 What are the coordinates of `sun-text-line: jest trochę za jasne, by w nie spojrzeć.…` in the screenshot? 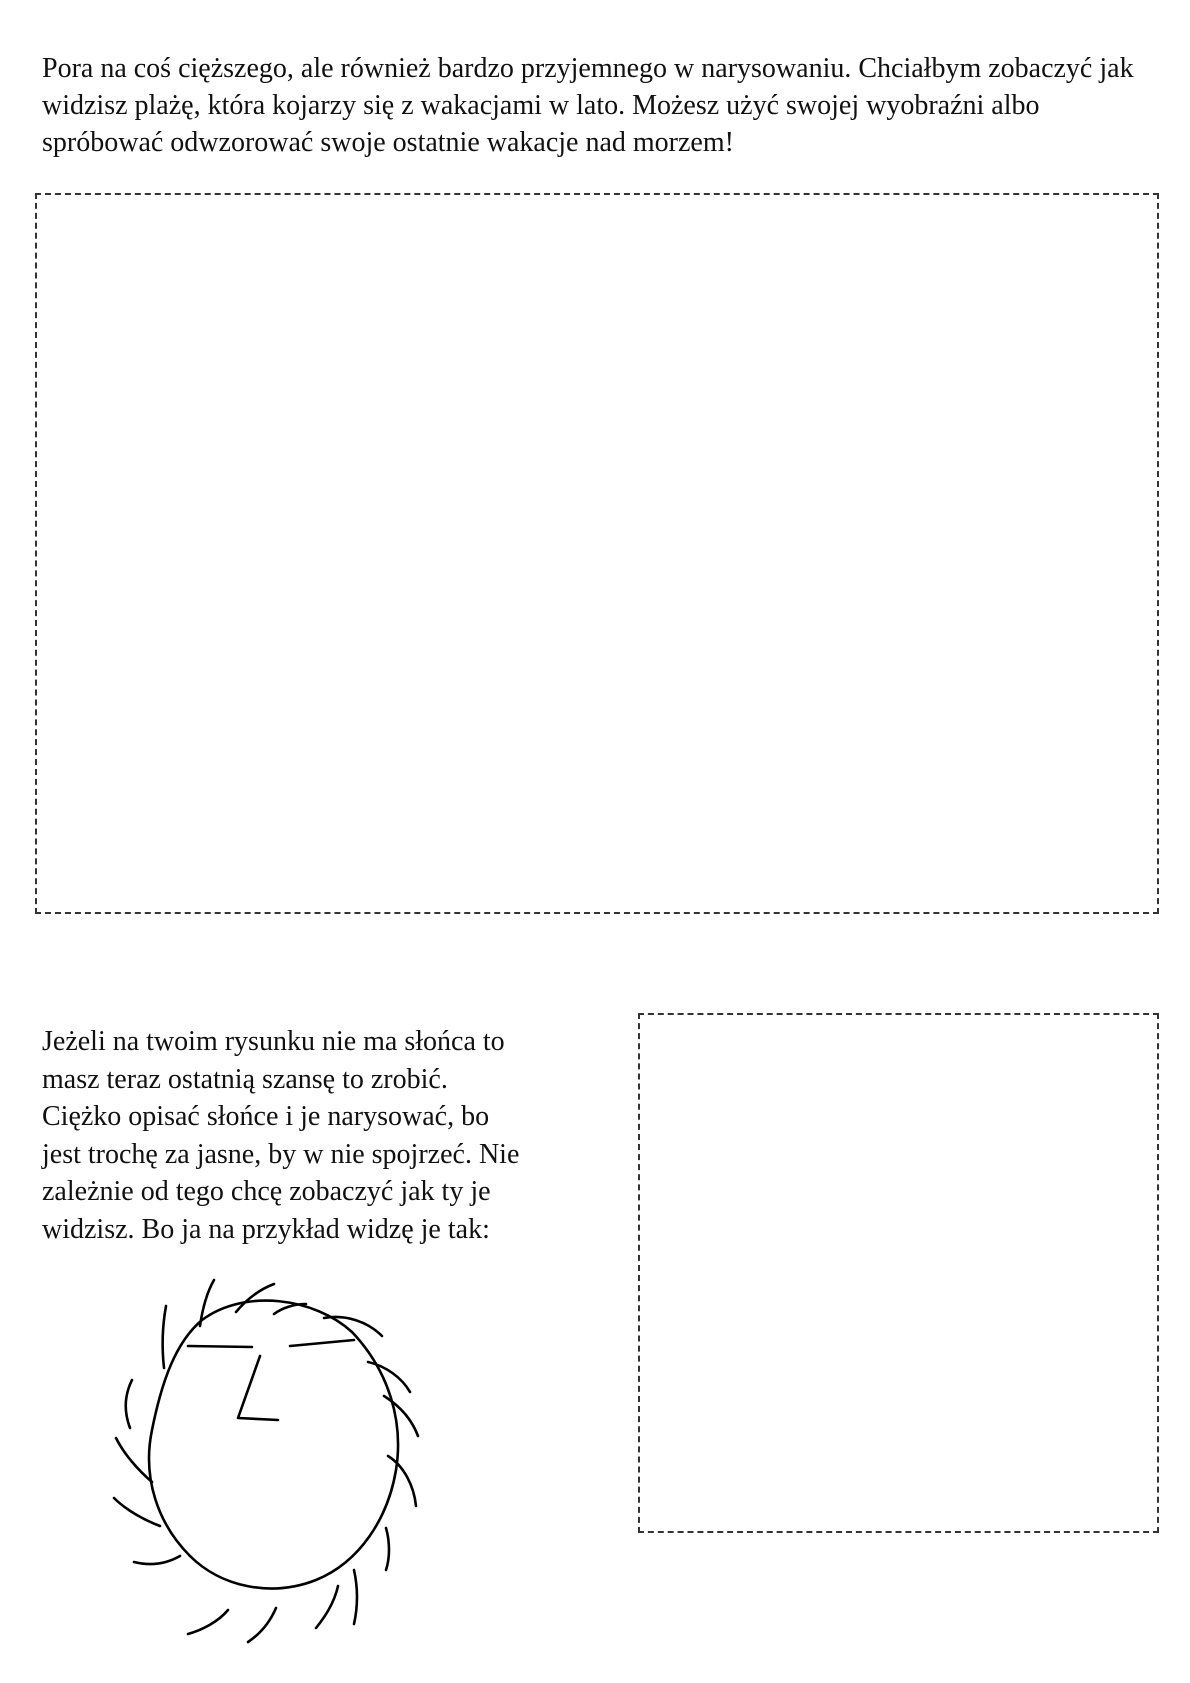 It's located at (281, 1154).